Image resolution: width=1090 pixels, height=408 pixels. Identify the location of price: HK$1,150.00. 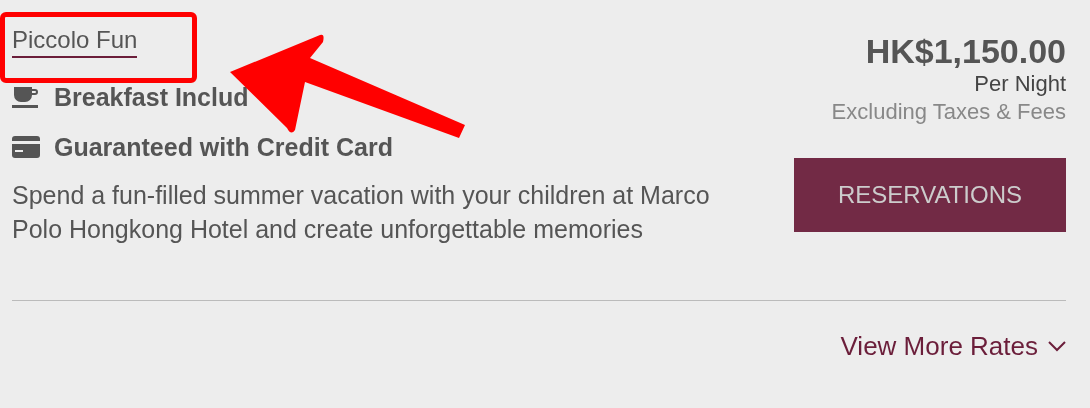
(965, 51).